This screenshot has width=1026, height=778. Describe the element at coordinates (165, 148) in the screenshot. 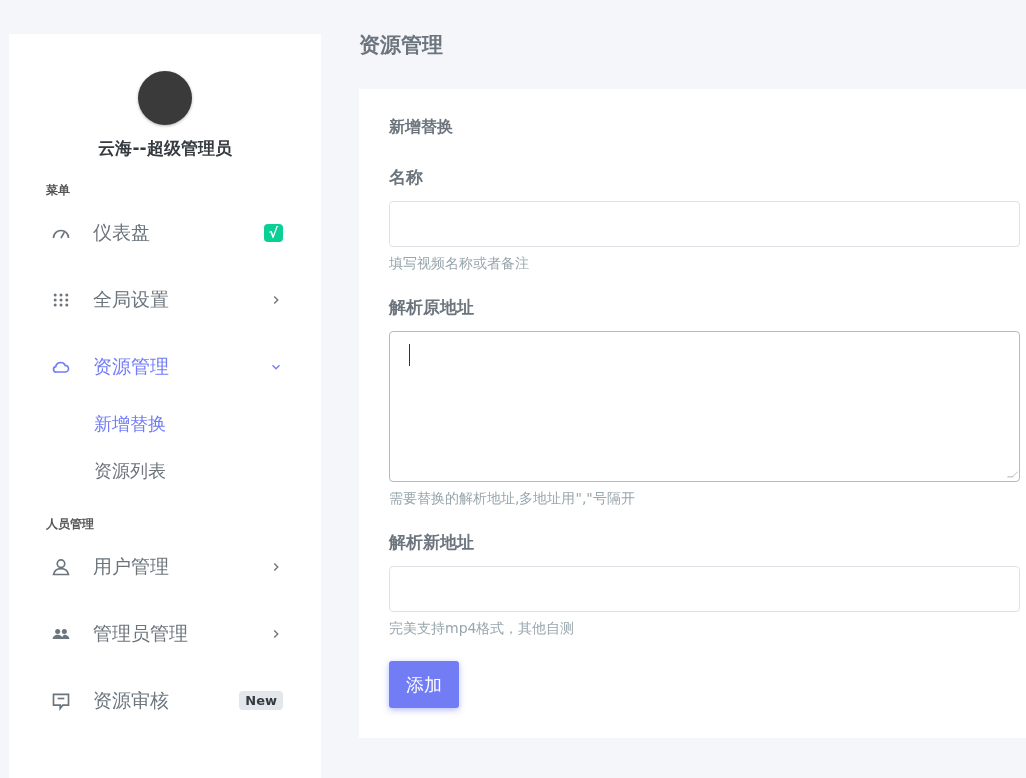

I see `user-name: 云海--超级管理员` at that location.